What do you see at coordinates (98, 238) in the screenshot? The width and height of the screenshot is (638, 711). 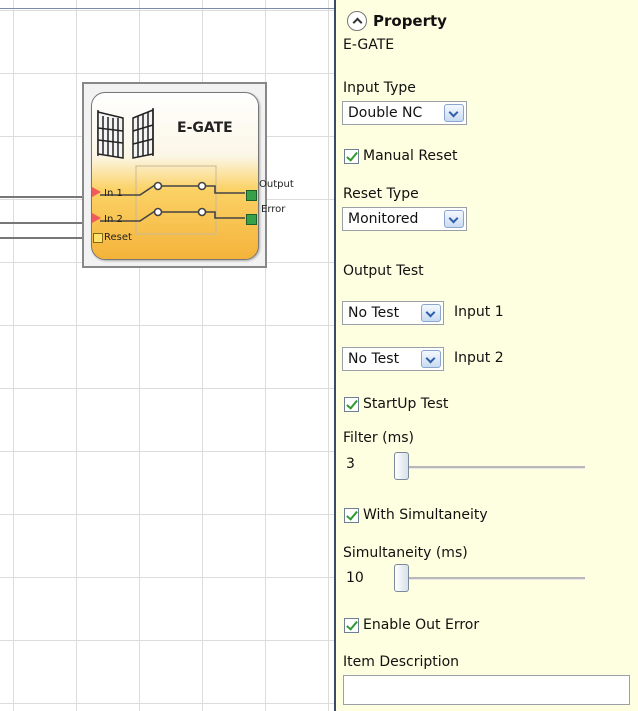 I see `reset-port` at bounding box center [98, 238].